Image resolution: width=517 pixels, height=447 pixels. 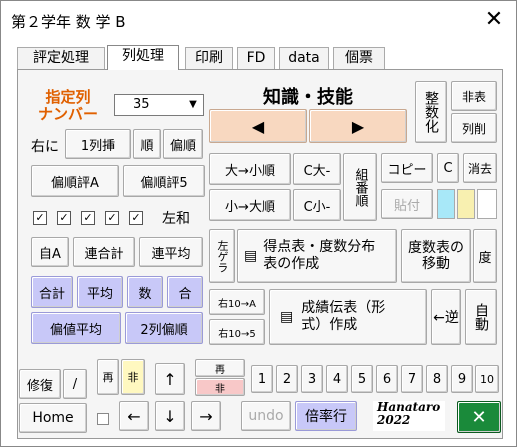 I want to click on hensachi-heikin-button: 偏値平均, so click(x=76, y=328).